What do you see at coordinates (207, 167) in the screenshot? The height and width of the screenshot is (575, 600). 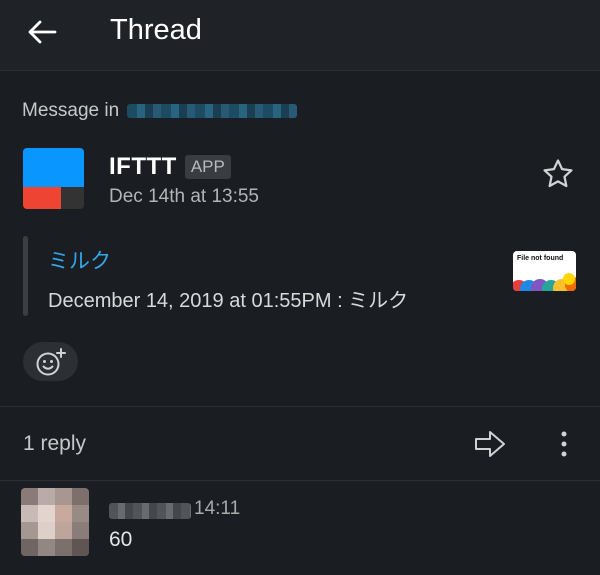 I see `app-badge: APP` at bounding box center [207, 167].